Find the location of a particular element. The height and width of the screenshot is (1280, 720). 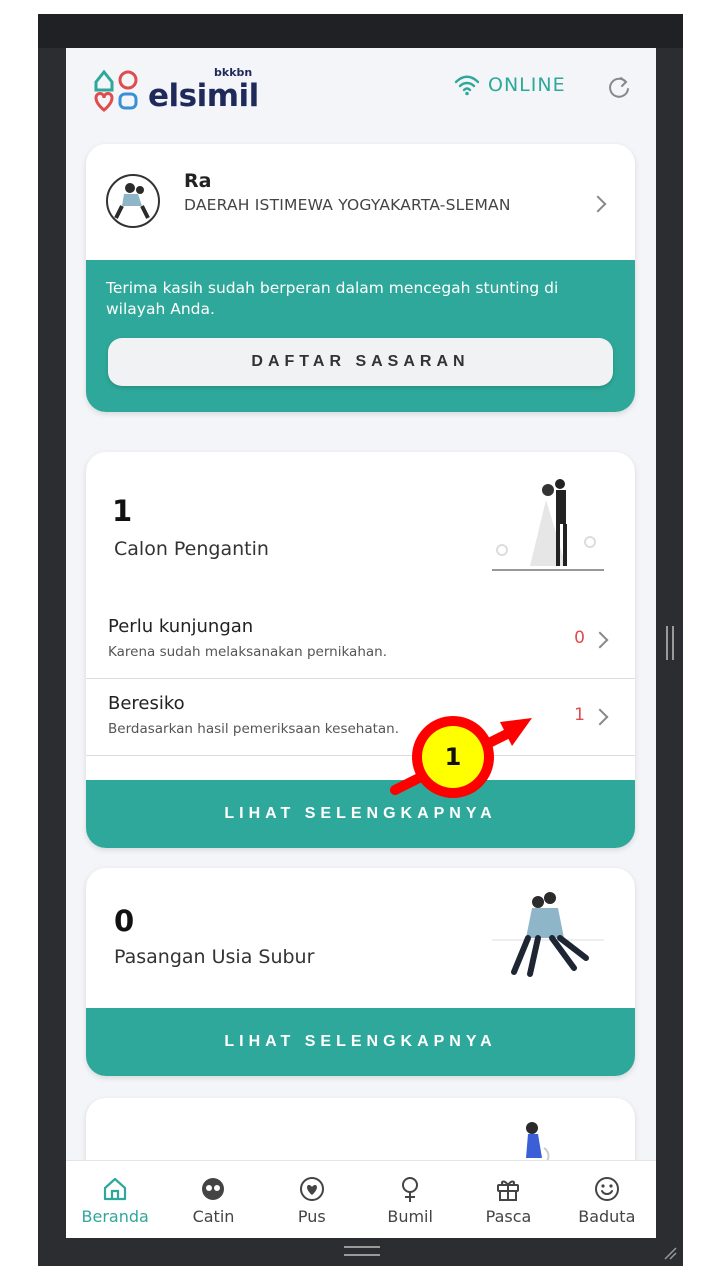

profile-region: DAERAH ISTIMEWA YOGYAKARTA-SLEMAN is located at coordinates (347, 205).